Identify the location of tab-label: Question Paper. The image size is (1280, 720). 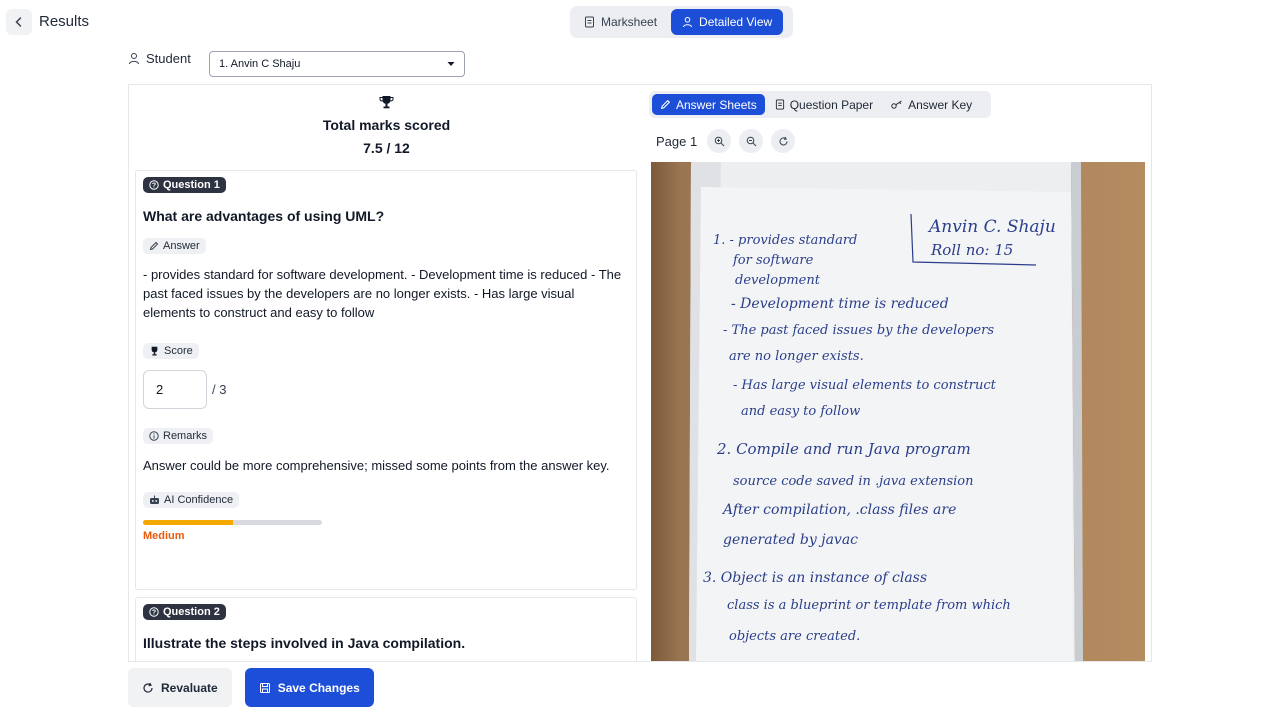
(831, 104).